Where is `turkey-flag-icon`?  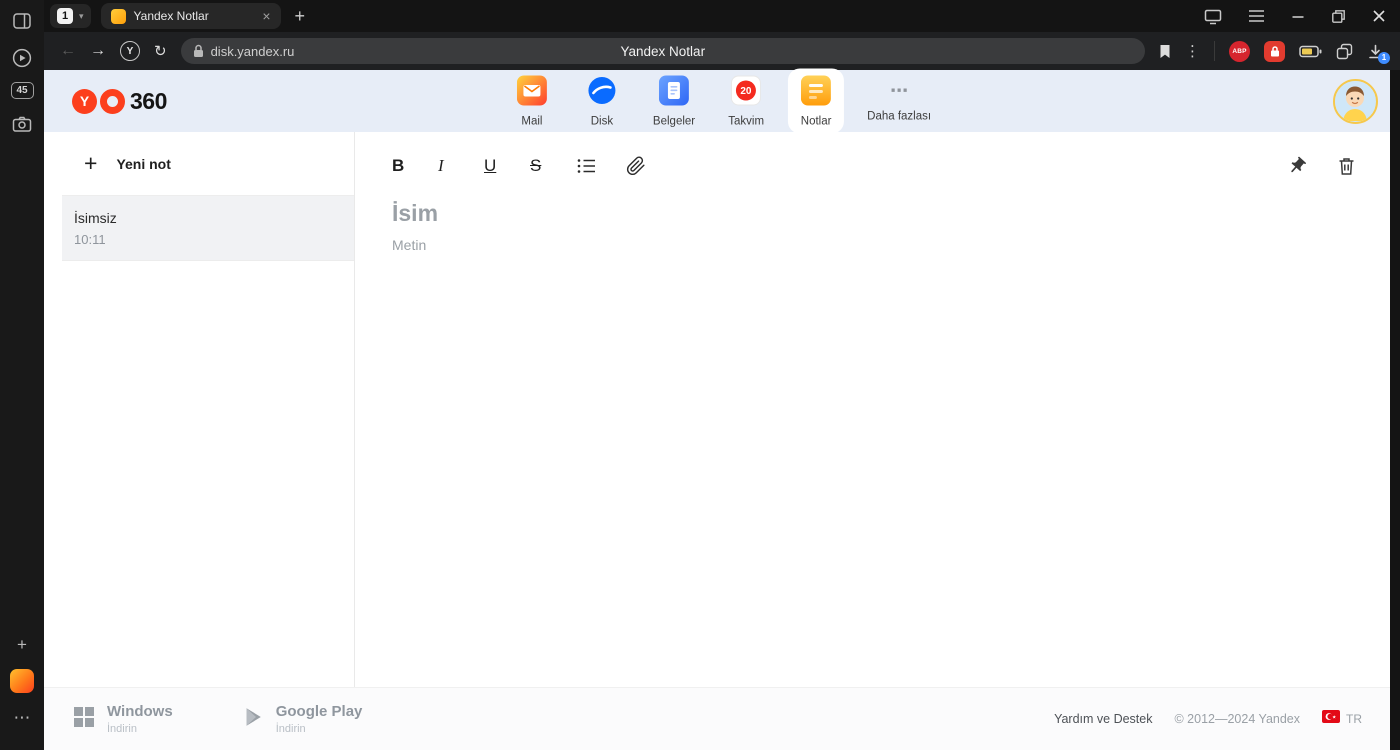
turkey-flag-icon is located at coordinates (1331, 719).